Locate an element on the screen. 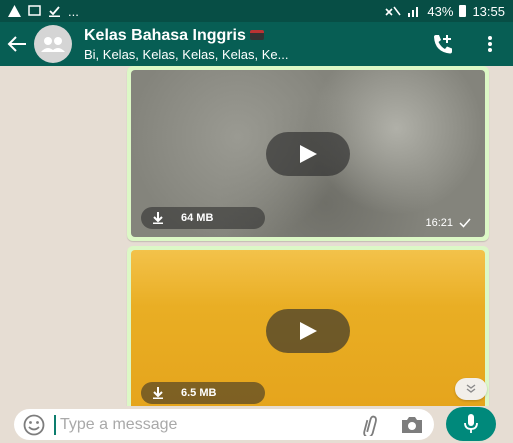  file-size: 64 MB is located at coordinates (197, 218).